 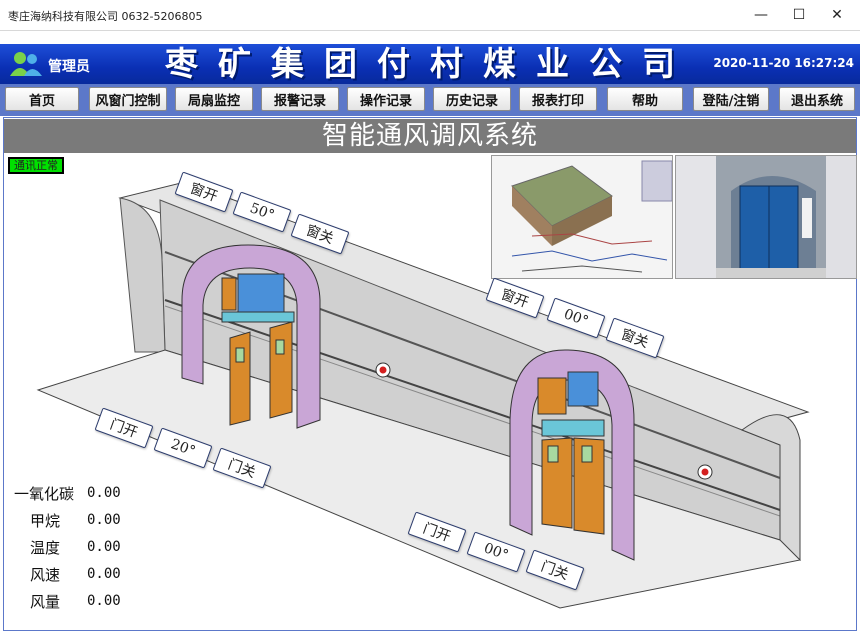 What do you see at coordinates (104, 520) in the screenshot?
I see `sensor-ch4-value: 0.00` at bounding box center [104, 520].